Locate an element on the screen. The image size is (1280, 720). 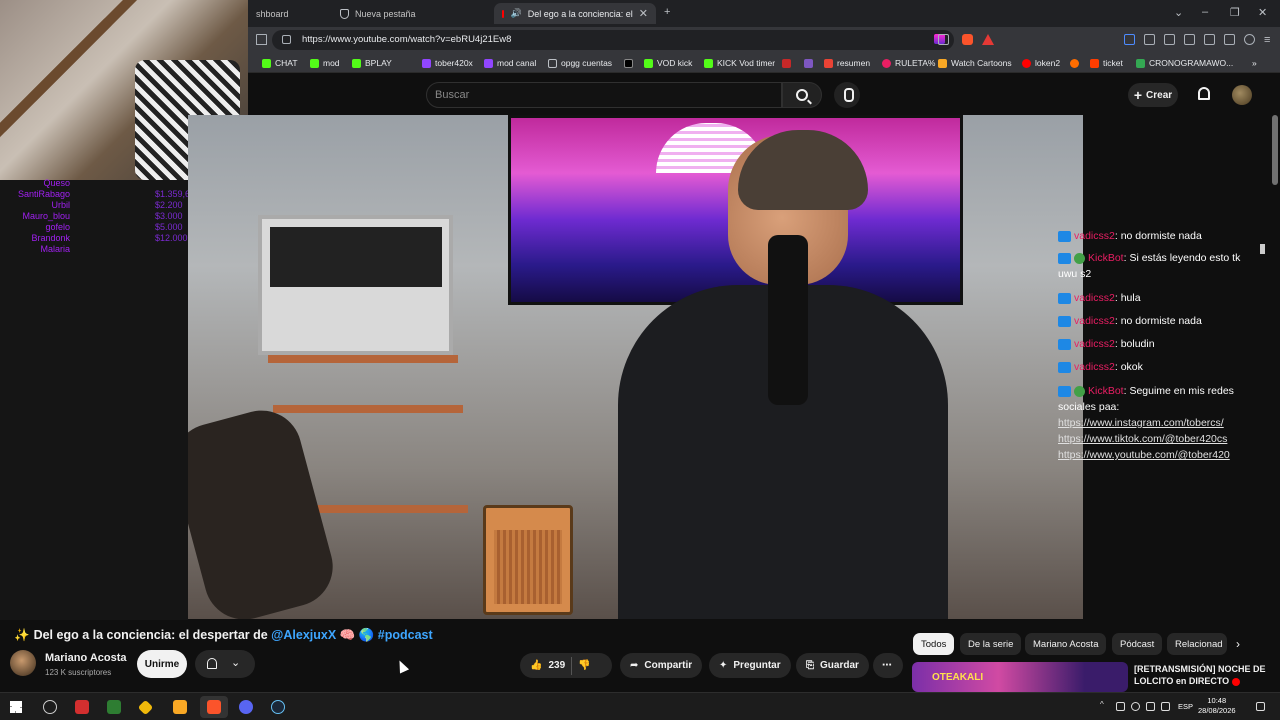
channel-name: Mariano Acosta is located at coordinates (86, 658).